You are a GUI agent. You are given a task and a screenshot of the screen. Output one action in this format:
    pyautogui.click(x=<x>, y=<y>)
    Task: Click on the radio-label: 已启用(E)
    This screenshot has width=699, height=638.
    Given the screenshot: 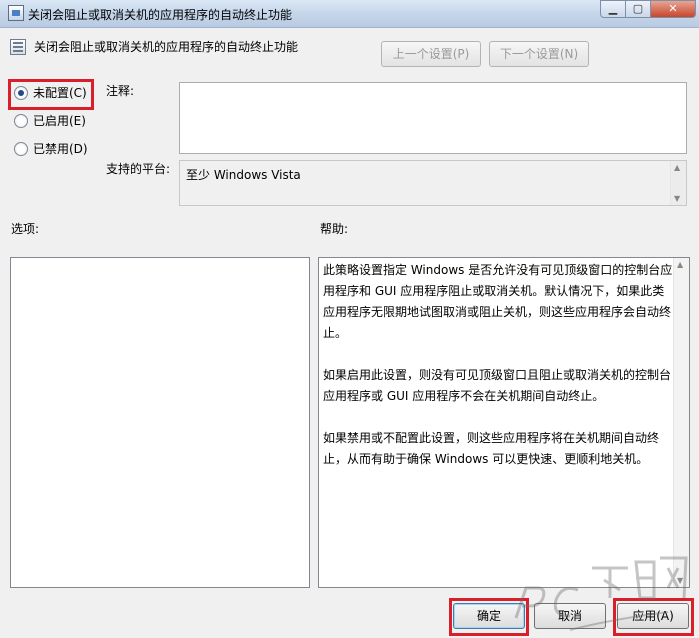 What is the action you would take?
    pyautogui.click(x=59, y=121)
    